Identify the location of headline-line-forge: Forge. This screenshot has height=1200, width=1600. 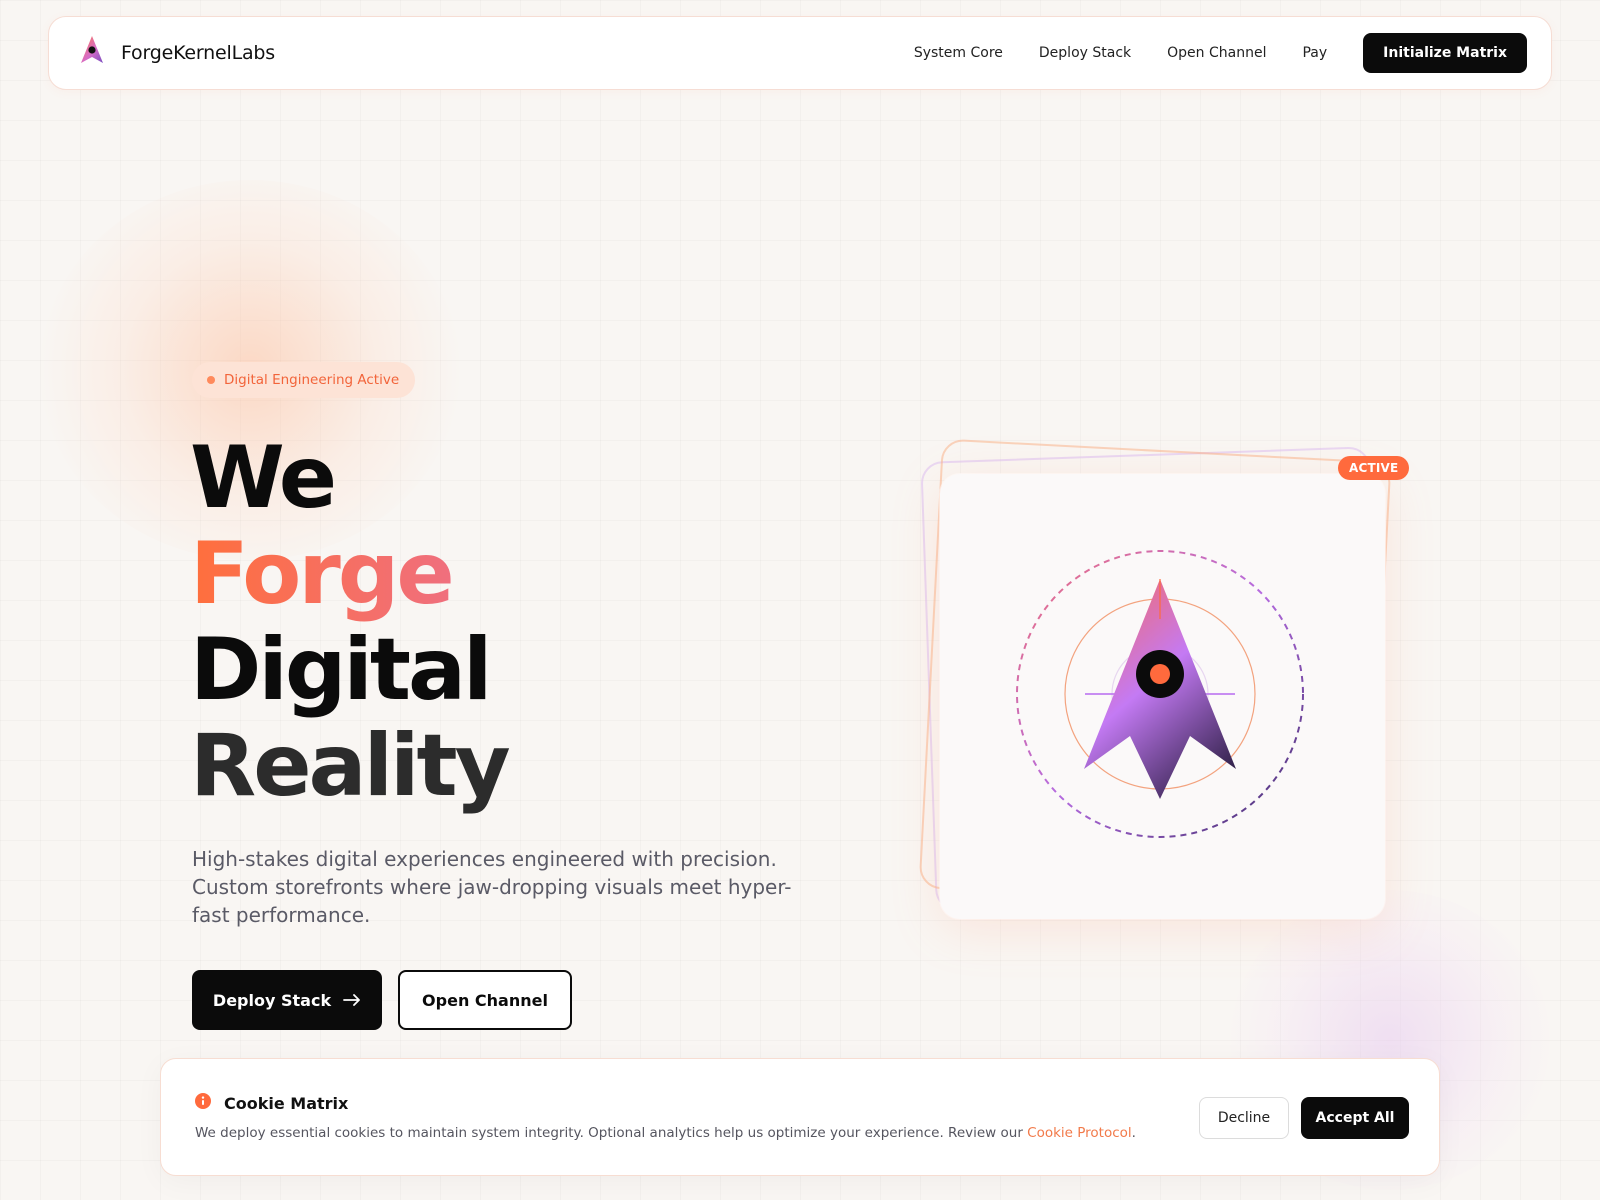
(349, 574).